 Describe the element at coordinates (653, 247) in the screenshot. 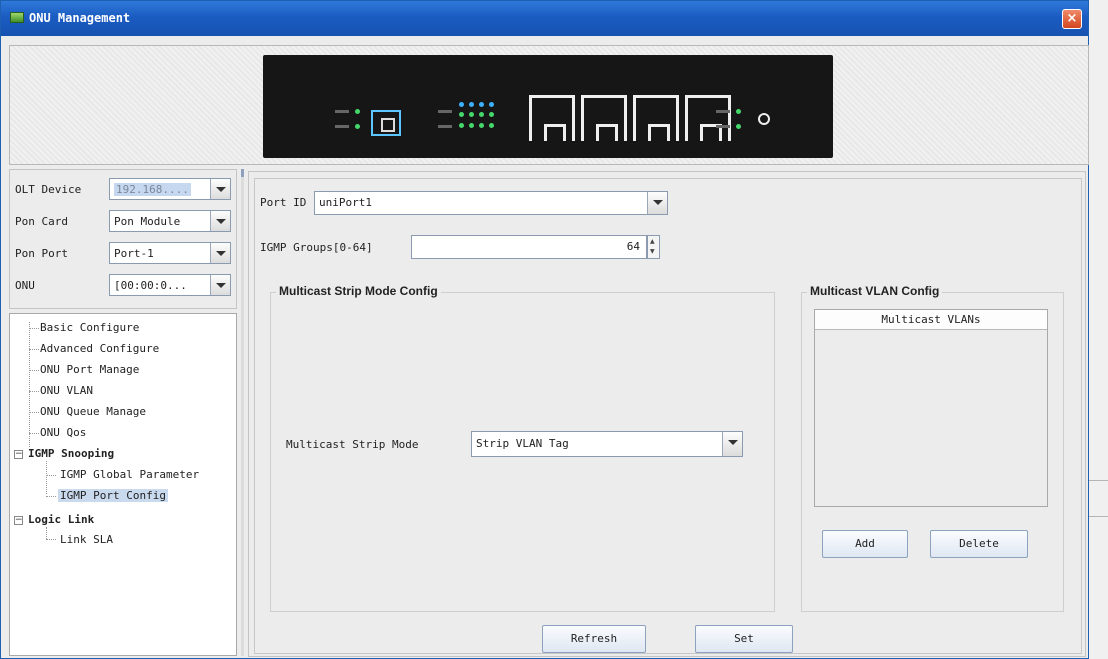

I see `igmp-groups-spinner: ▲ ▼` at that location.